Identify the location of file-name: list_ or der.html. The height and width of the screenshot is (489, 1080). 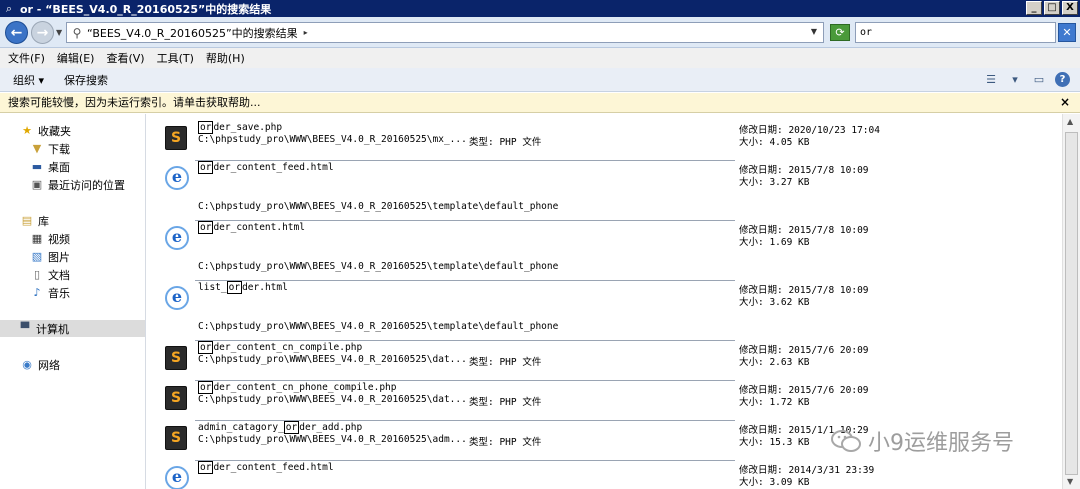
(243, 287).